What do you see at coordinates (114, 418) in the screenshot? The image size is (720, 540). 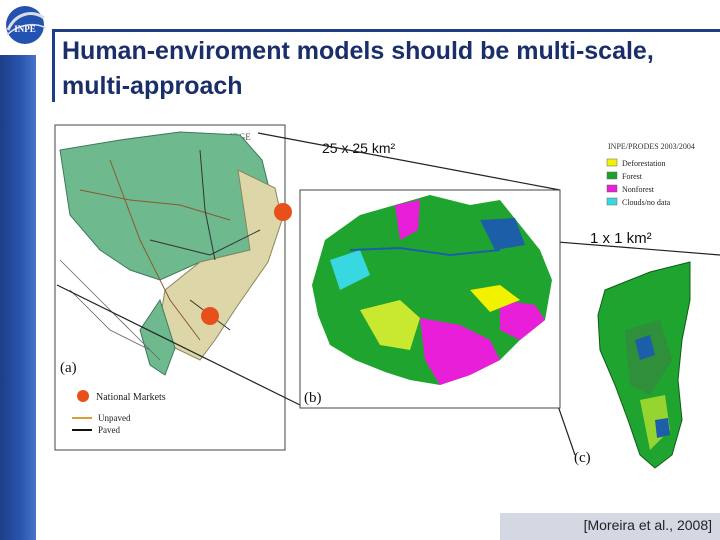 I see `legend-label-unpaved: Unpaved` at bounding box center [114, 418].